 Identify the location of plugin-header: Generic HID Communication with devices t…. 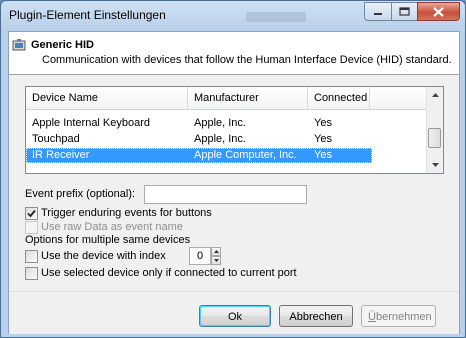
(234, 53).